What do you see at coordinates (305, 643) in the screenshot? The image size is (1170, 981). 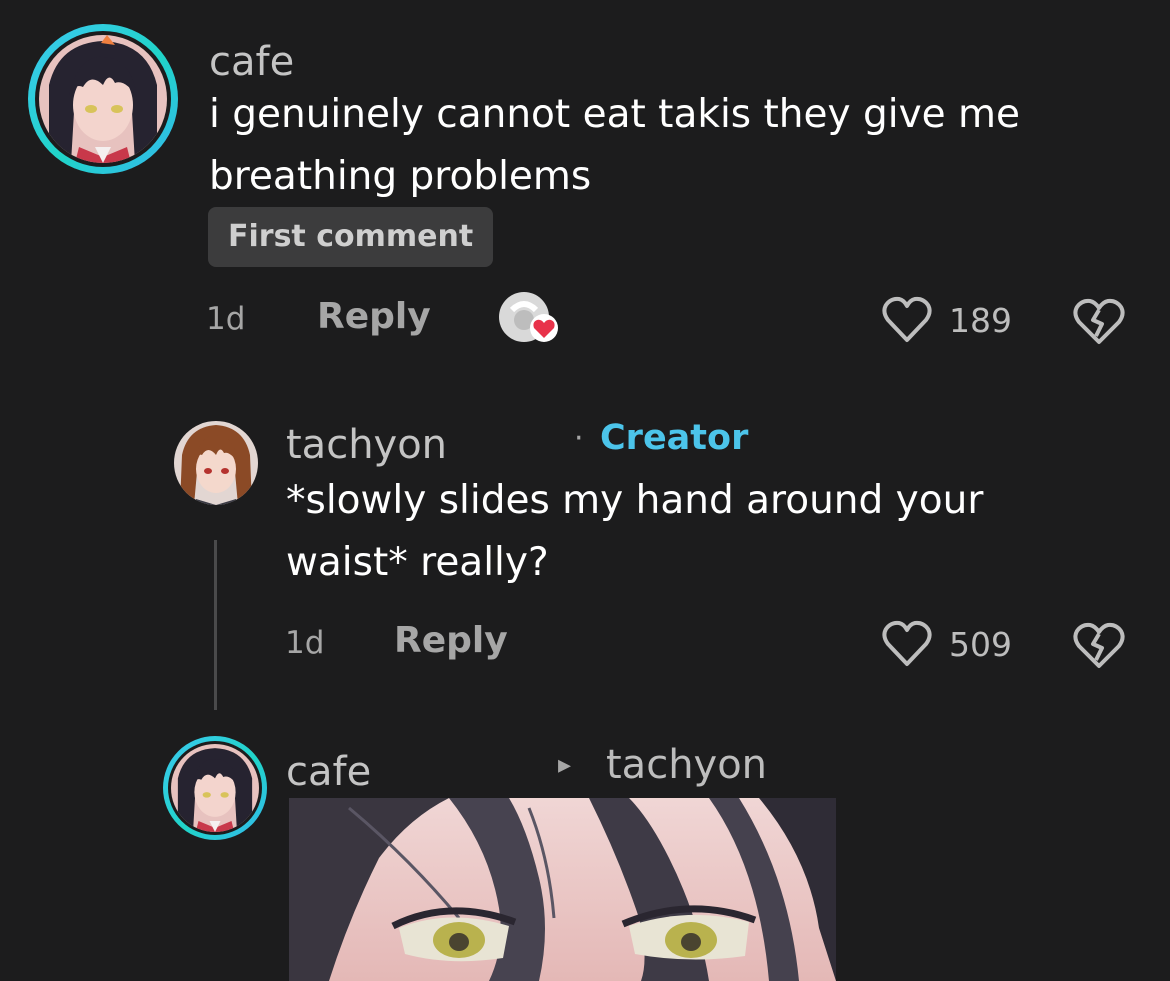 I see `reply-age: 1d` at bounding box center [305, 643].